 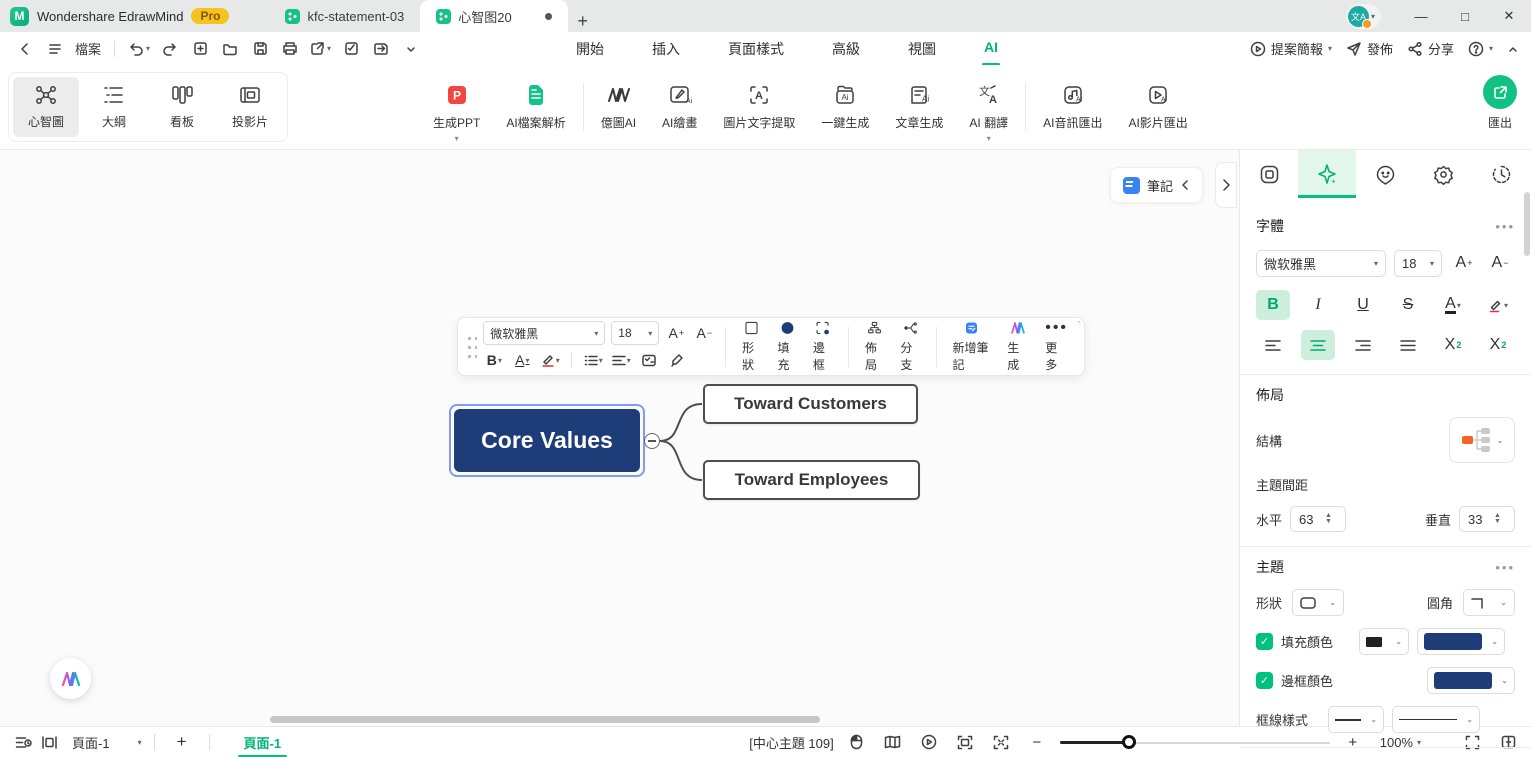 I want to click on ai-file-parse-button: AI檔案解析, so click(x=535, y=107).